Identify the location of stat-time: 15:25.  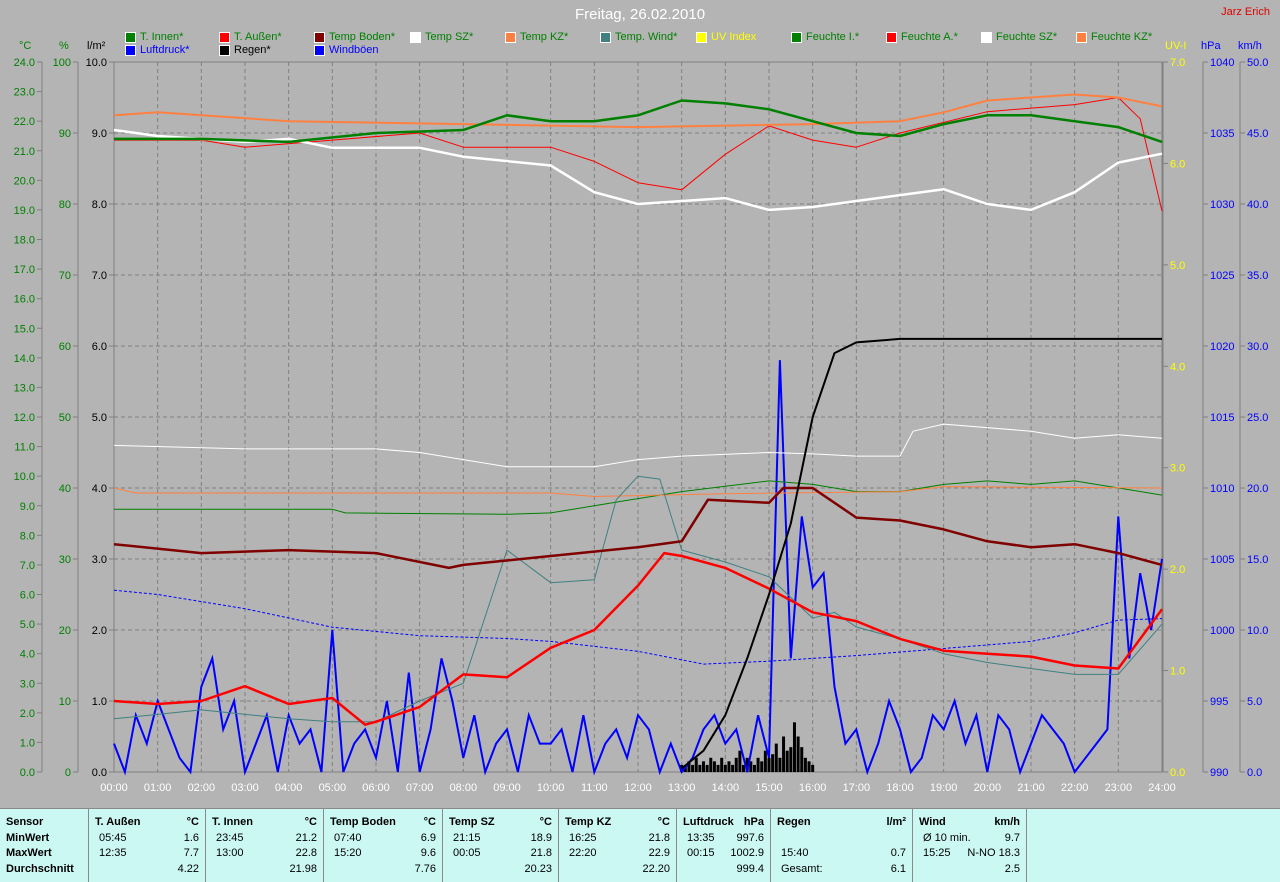
(937, 853).